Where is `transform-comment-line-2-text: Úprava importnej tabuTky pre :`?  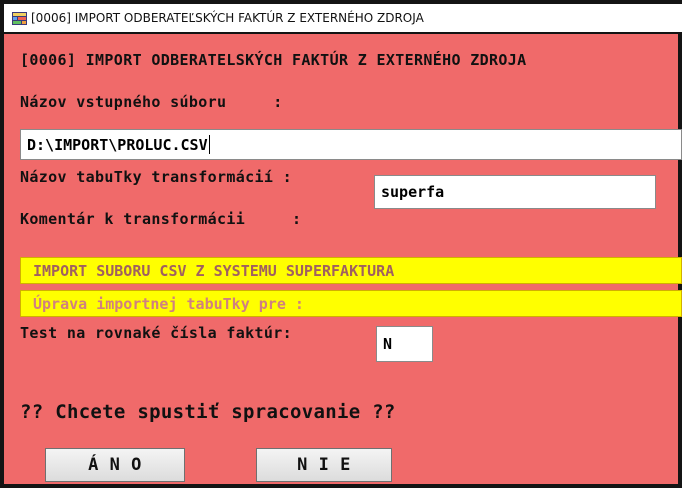
transform-comment-line-2-text: Úprava importnej tabuTky pre : is located at coordinates (168, 303).